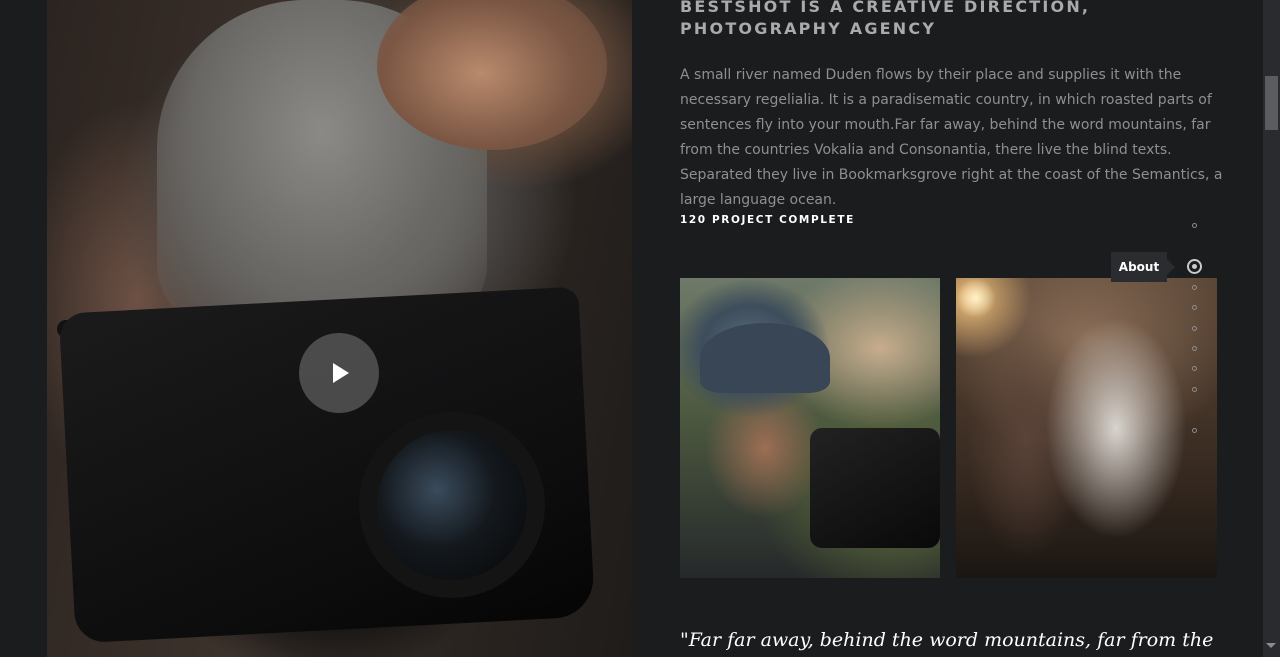 This screenshot has width=1280, height=657. I want to click on photo-camera, so click(875, 488).